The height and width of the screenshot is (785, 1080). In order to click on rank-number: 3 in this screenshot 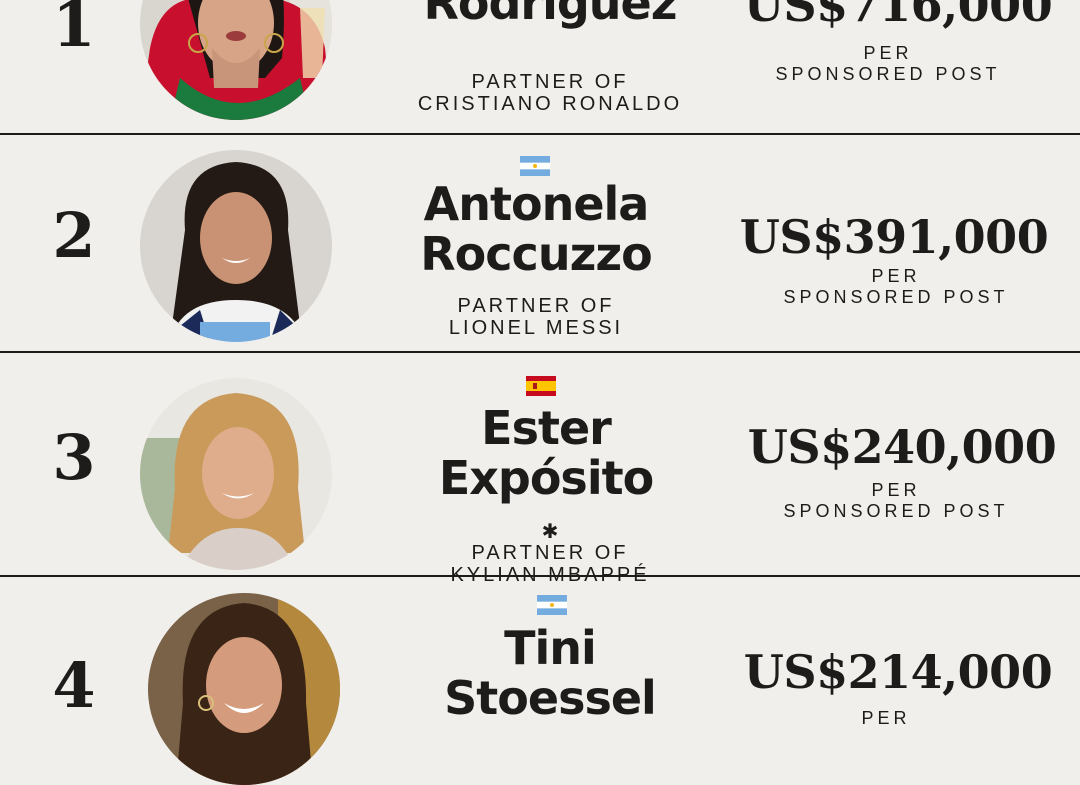, I will do `click(74, 457)`.